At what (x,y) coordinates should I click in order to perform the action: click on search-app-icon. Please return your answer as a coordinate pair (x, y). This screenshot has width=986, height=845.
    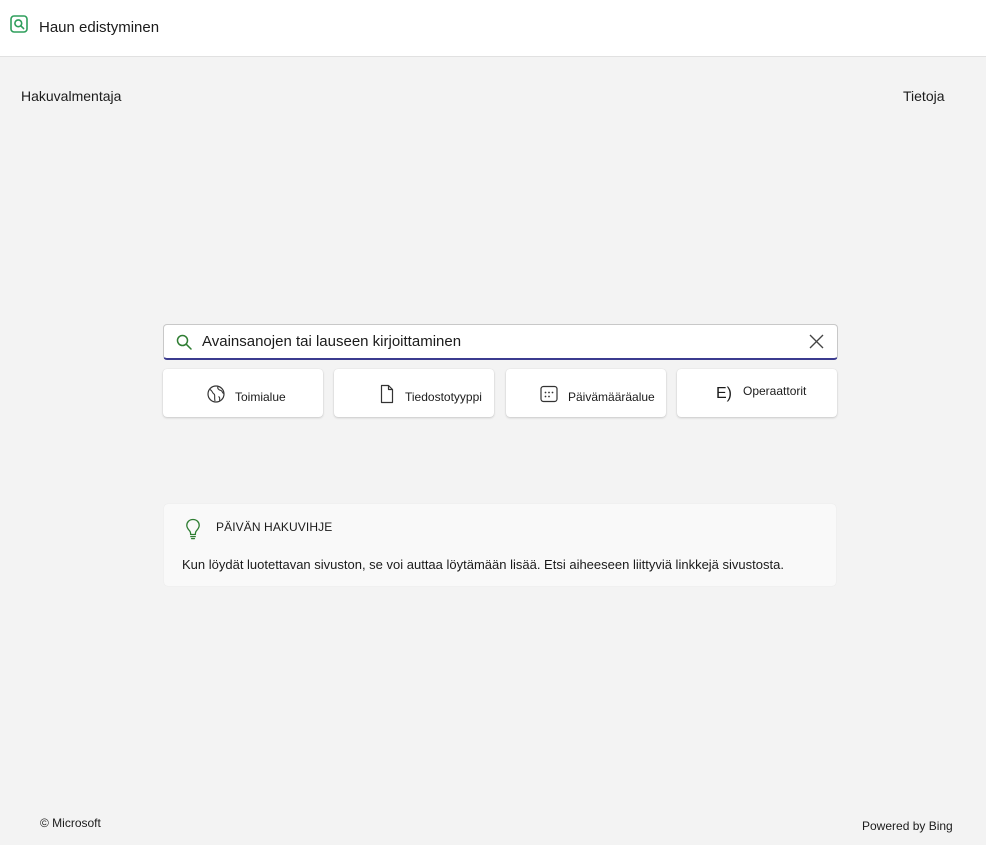
    Looking at the image, I should click on (19, 24).